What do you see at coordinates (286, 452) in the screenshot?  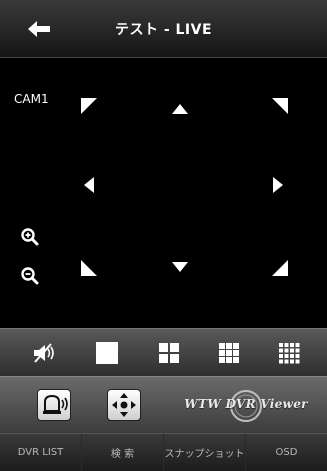 I see `tab-osd: OSD` at bounding box center [286, 452].